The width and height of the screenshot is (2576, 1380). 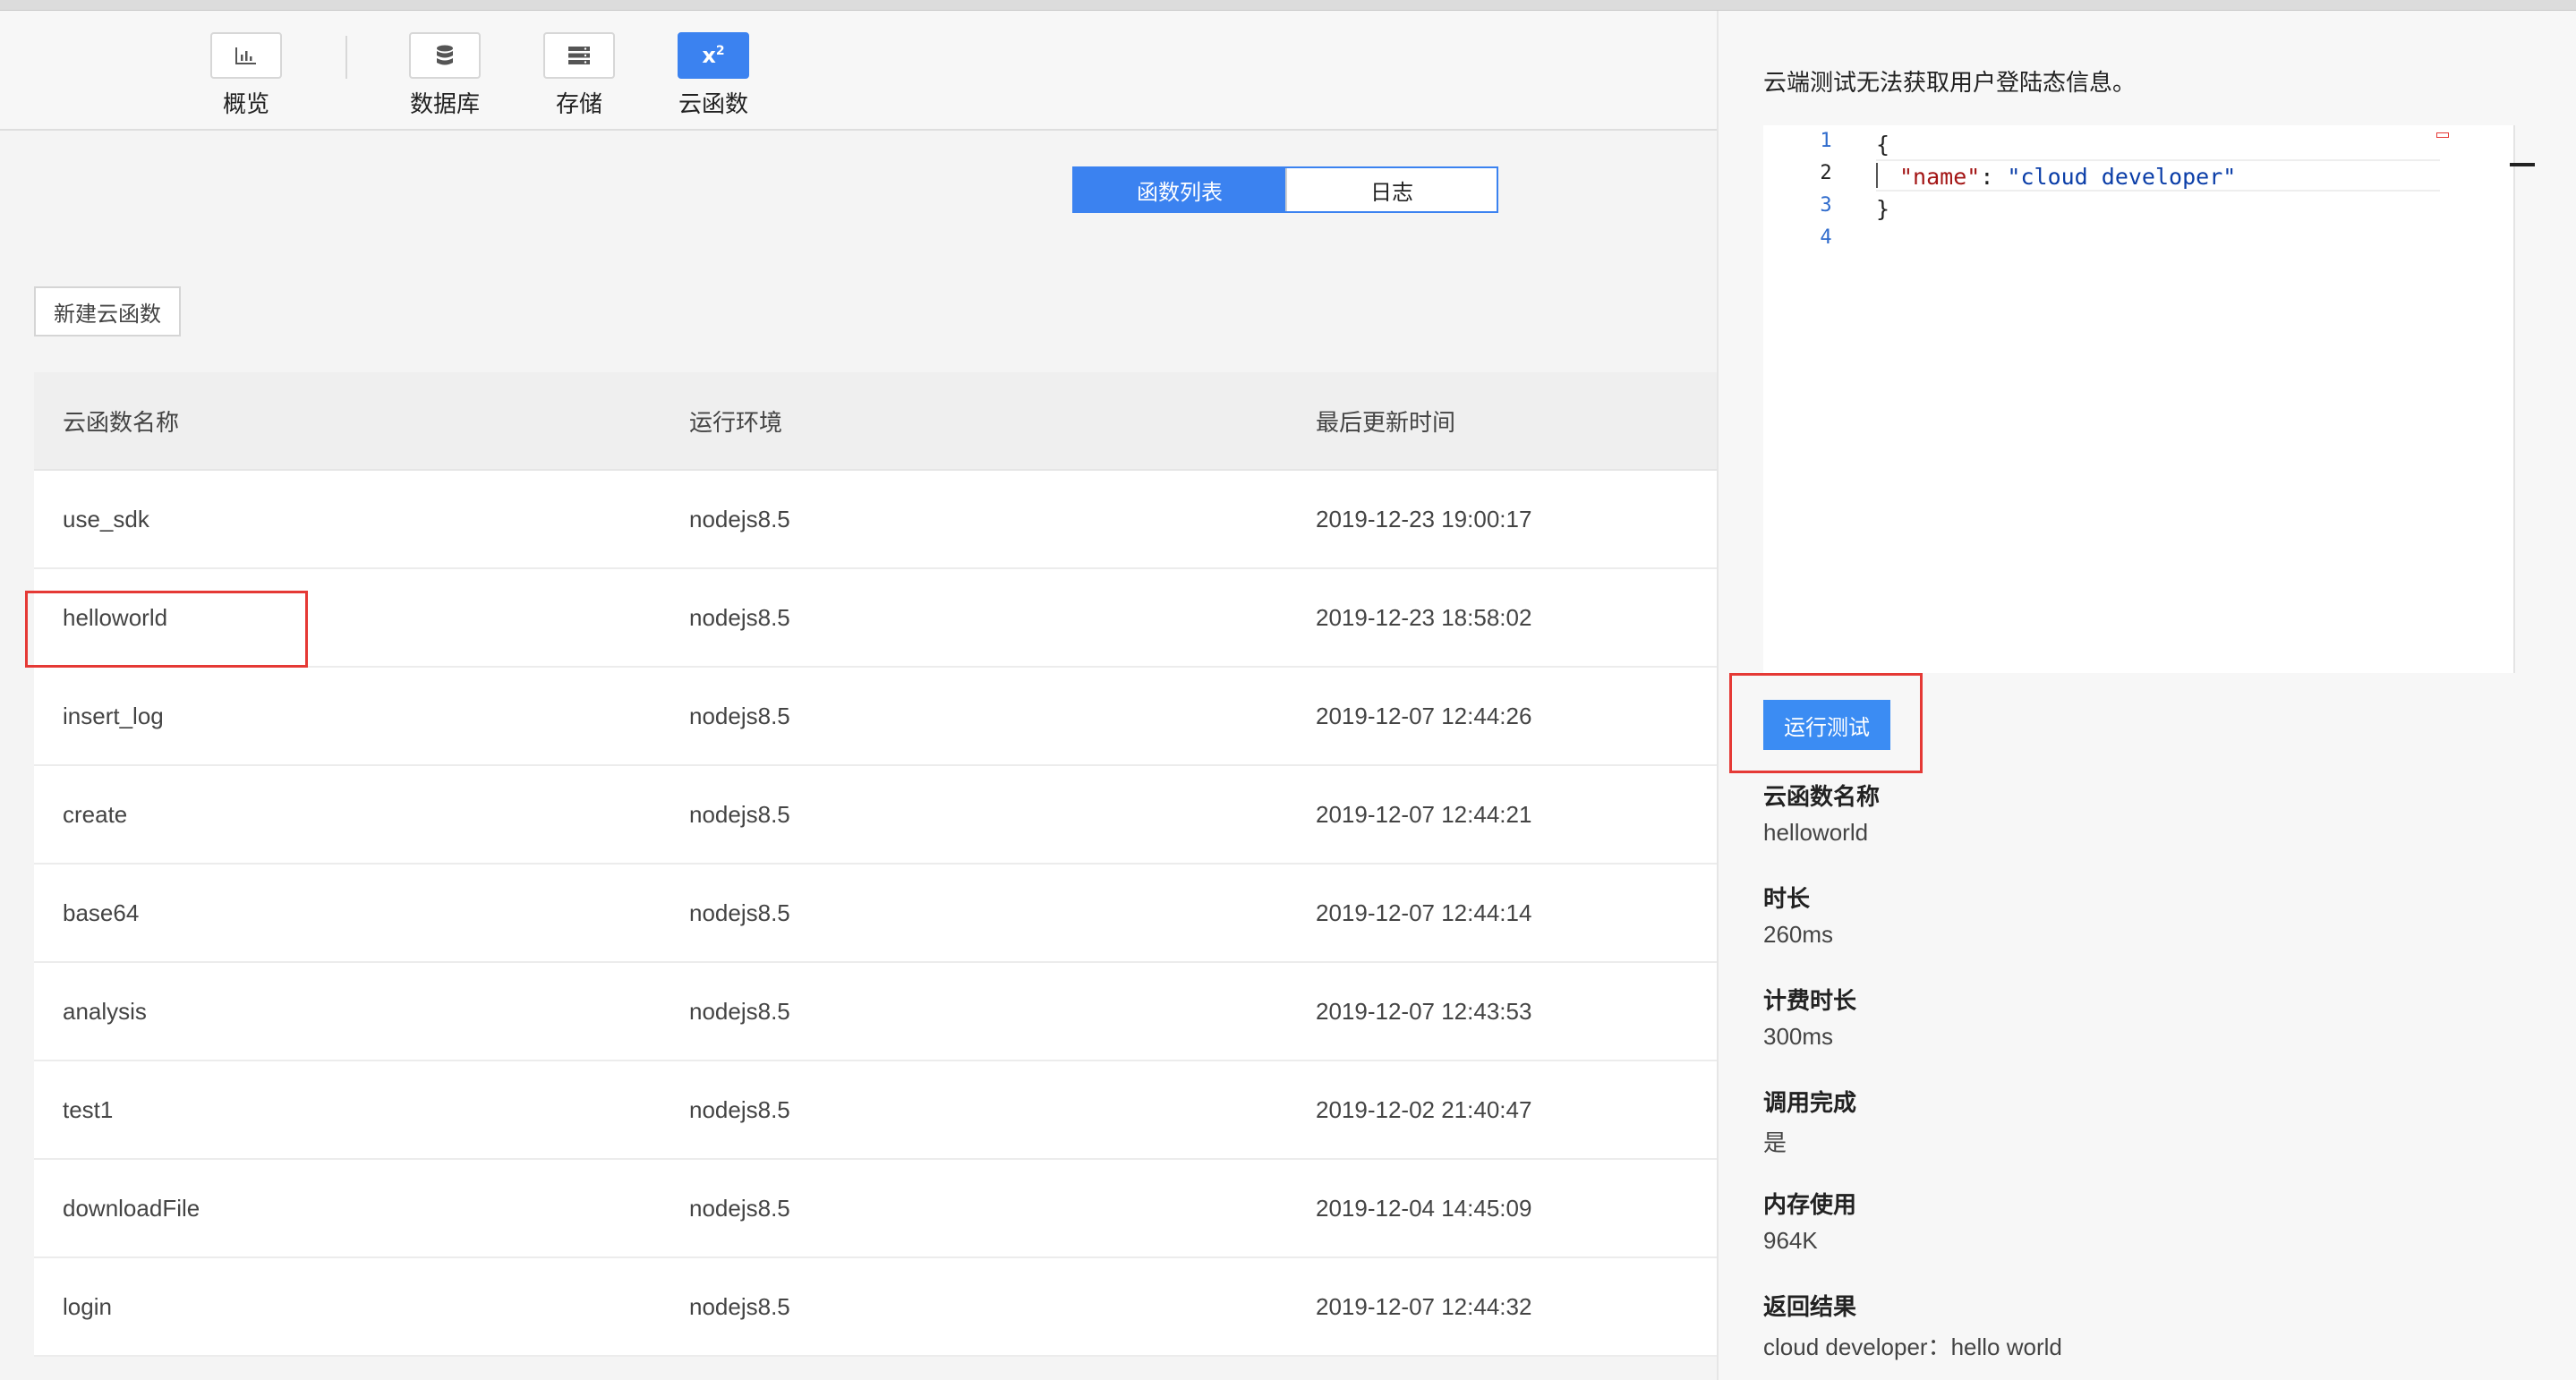 I want to click on toolbar-overview-label: 概览, so click(x=245, y=104).